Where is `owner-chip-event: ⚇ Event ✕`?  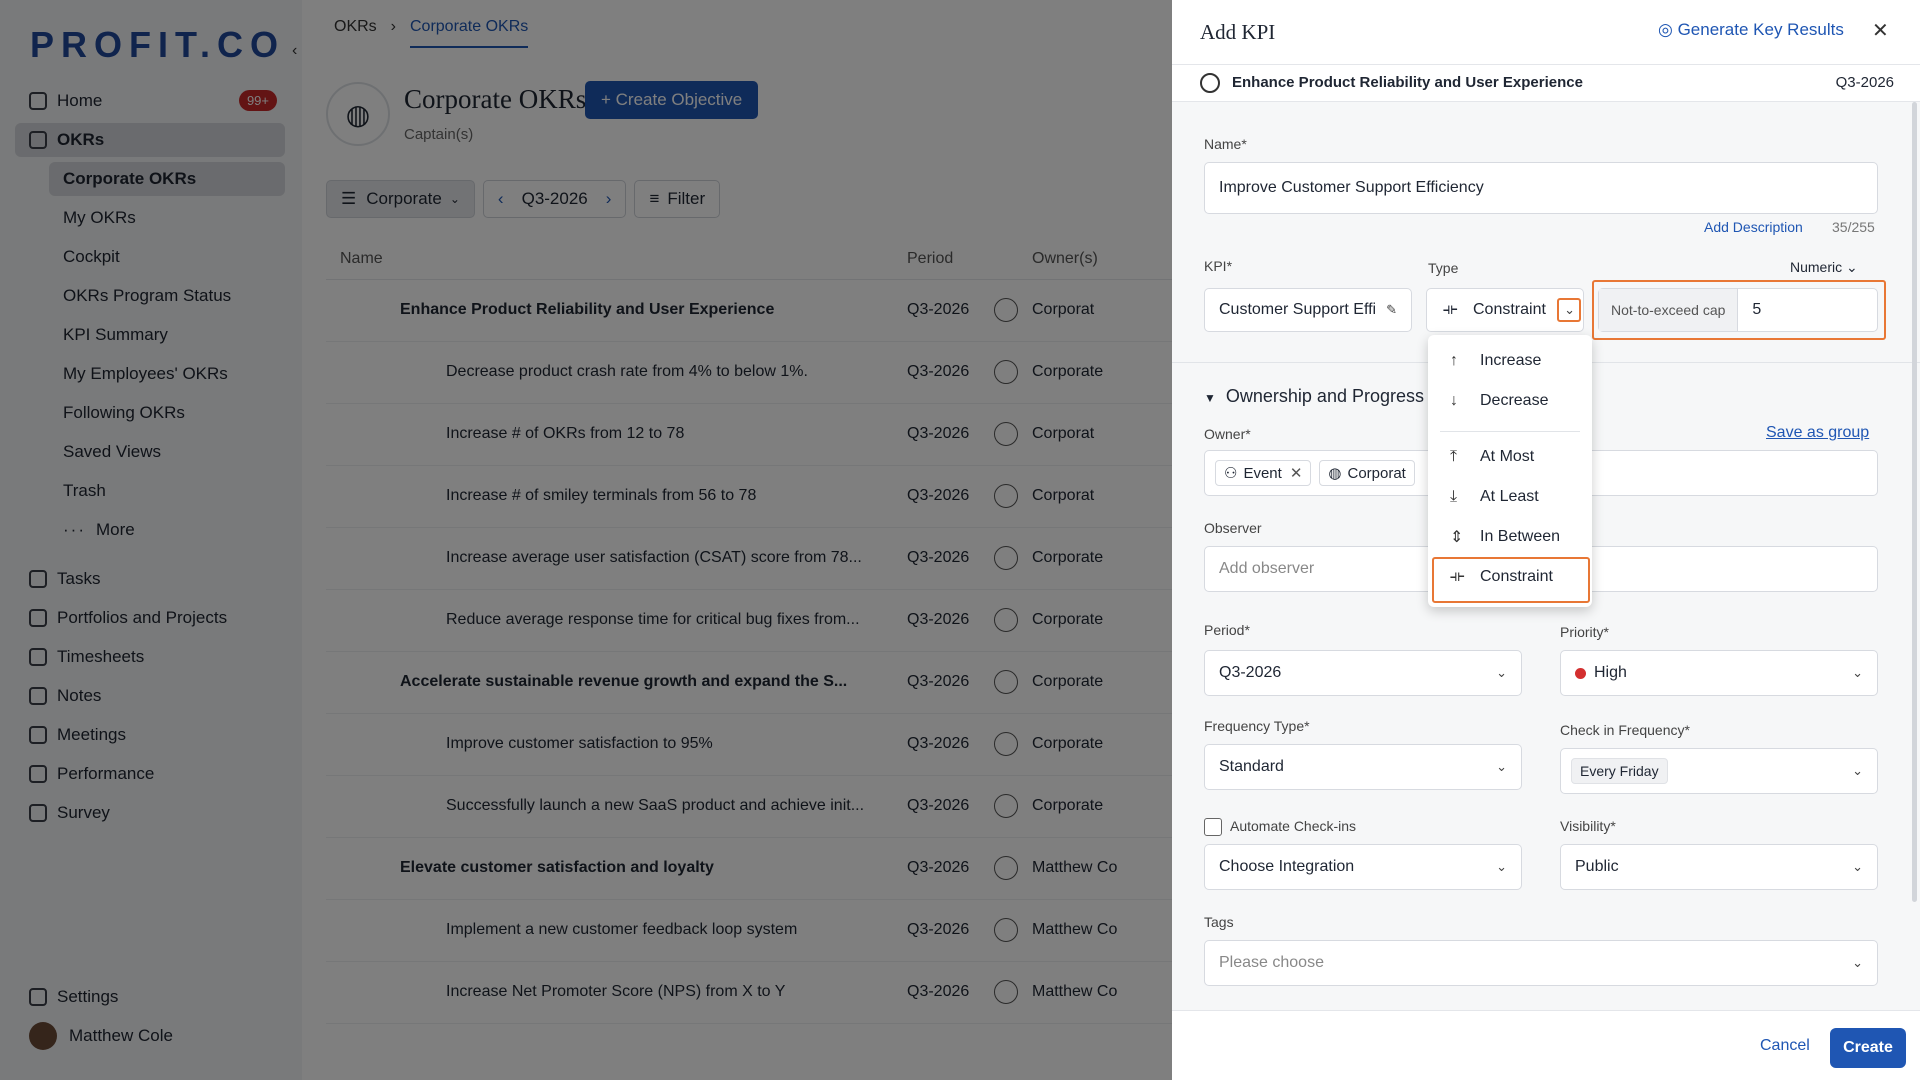 owner-chip-event: ⚇ Event ✕ is located at coordinates (1263, 473).